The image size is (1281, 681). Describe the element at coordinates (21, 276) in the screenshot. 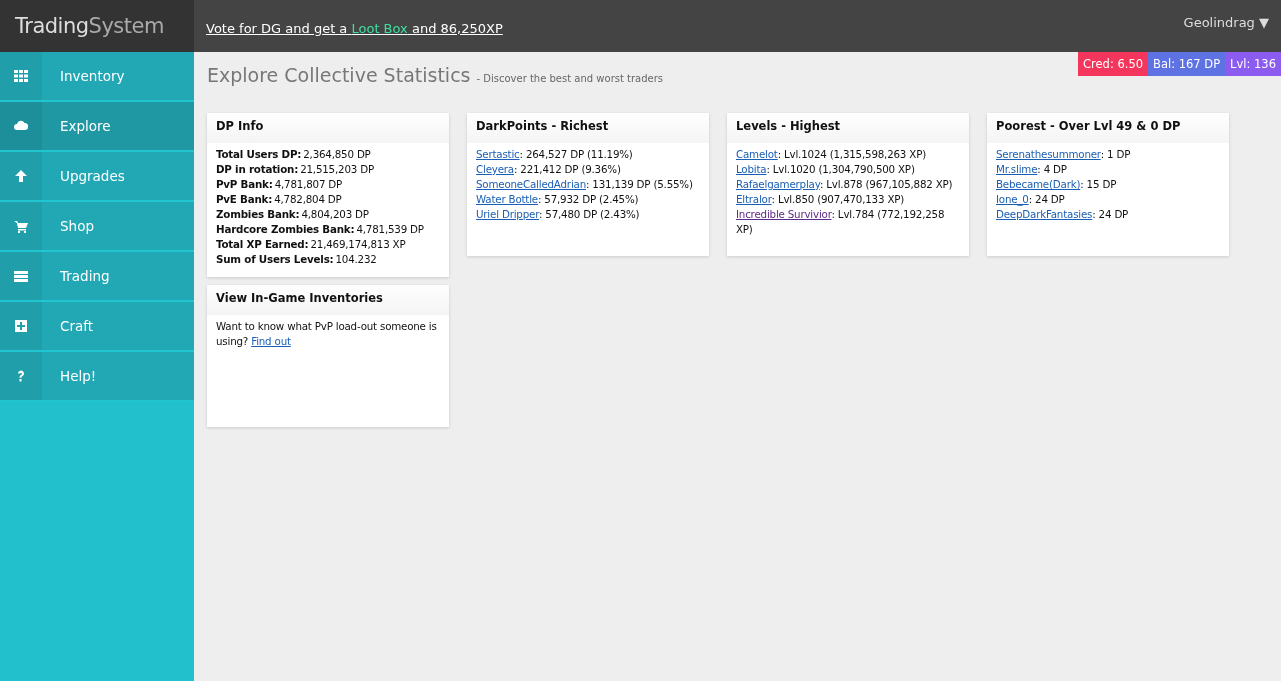

I see `list-icon` at that location.